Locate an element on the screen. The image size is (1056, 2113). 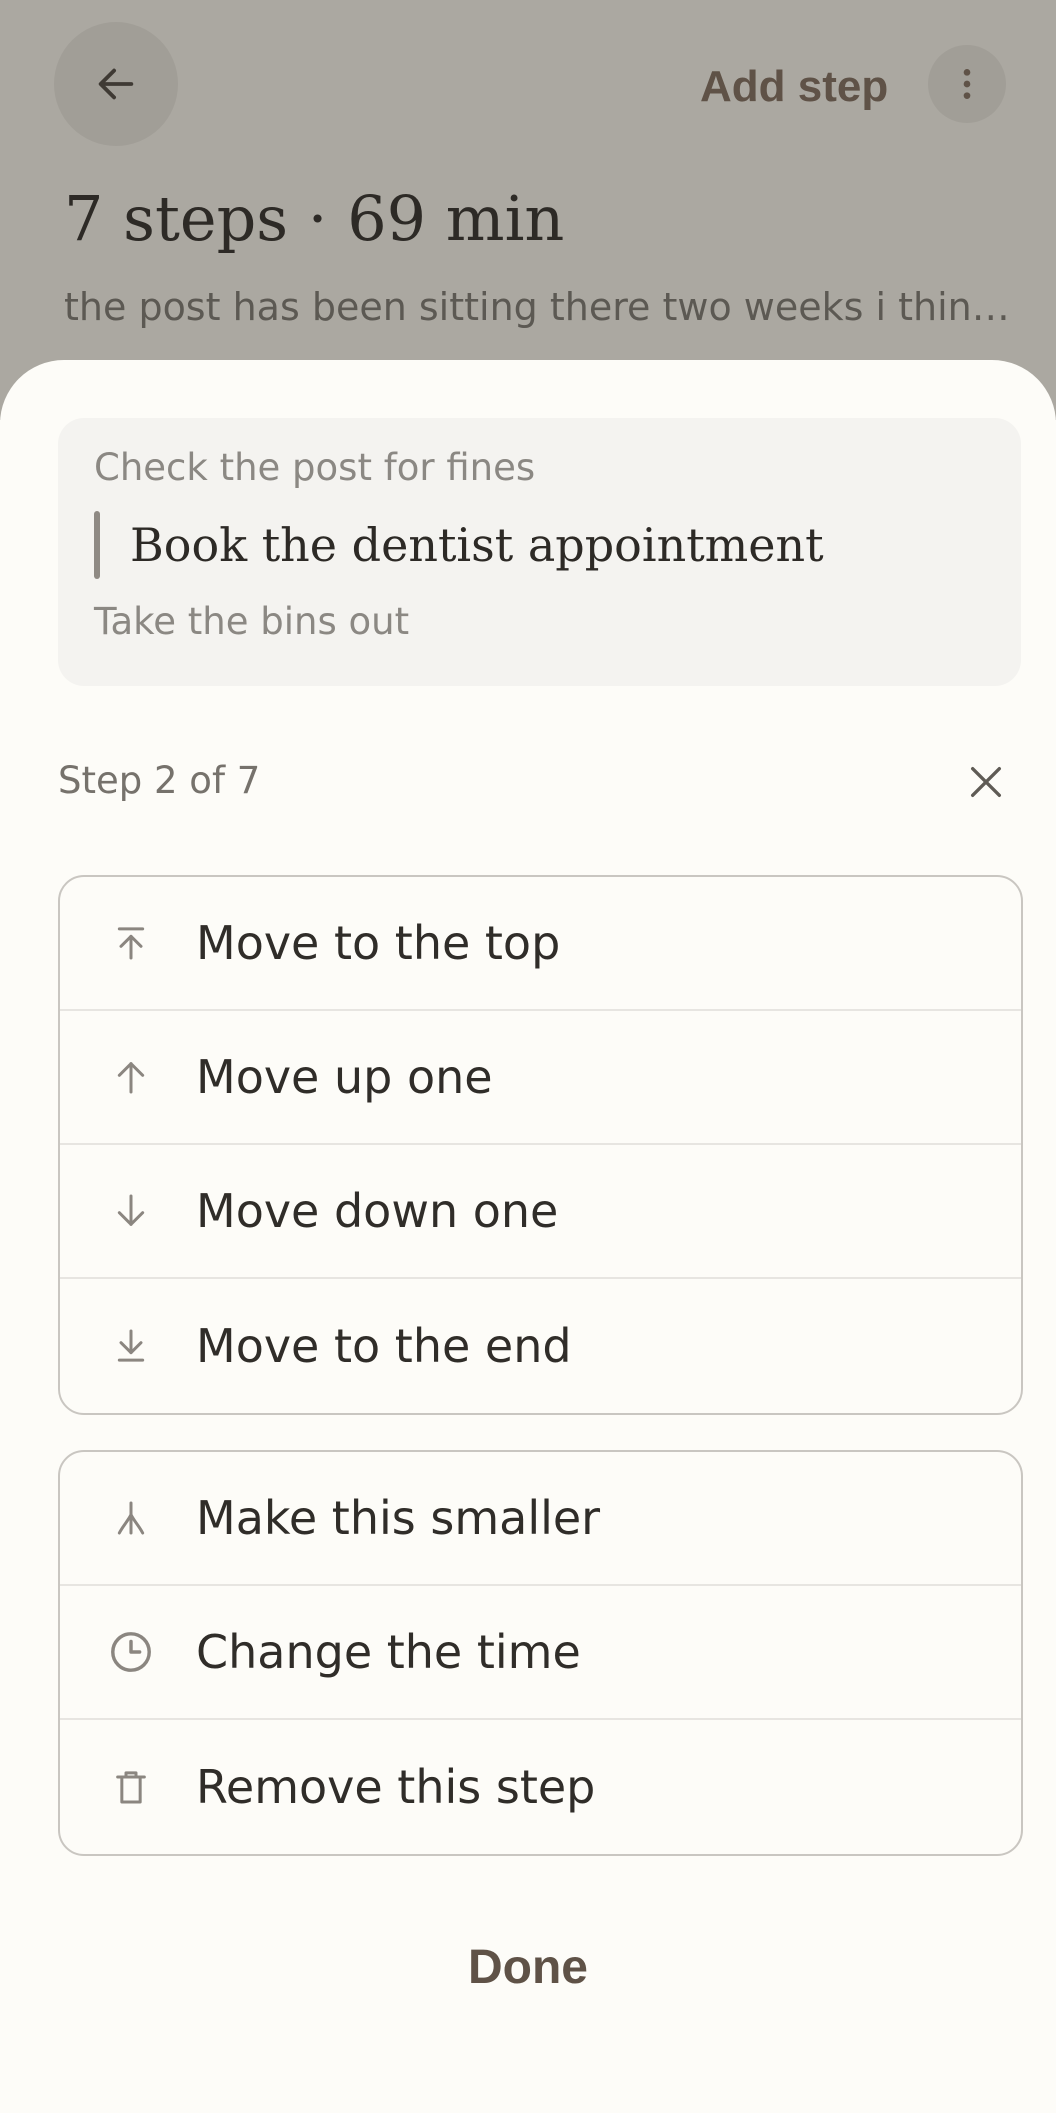
step-position: Step 2 of 7 is located at coordinates (159, 780).